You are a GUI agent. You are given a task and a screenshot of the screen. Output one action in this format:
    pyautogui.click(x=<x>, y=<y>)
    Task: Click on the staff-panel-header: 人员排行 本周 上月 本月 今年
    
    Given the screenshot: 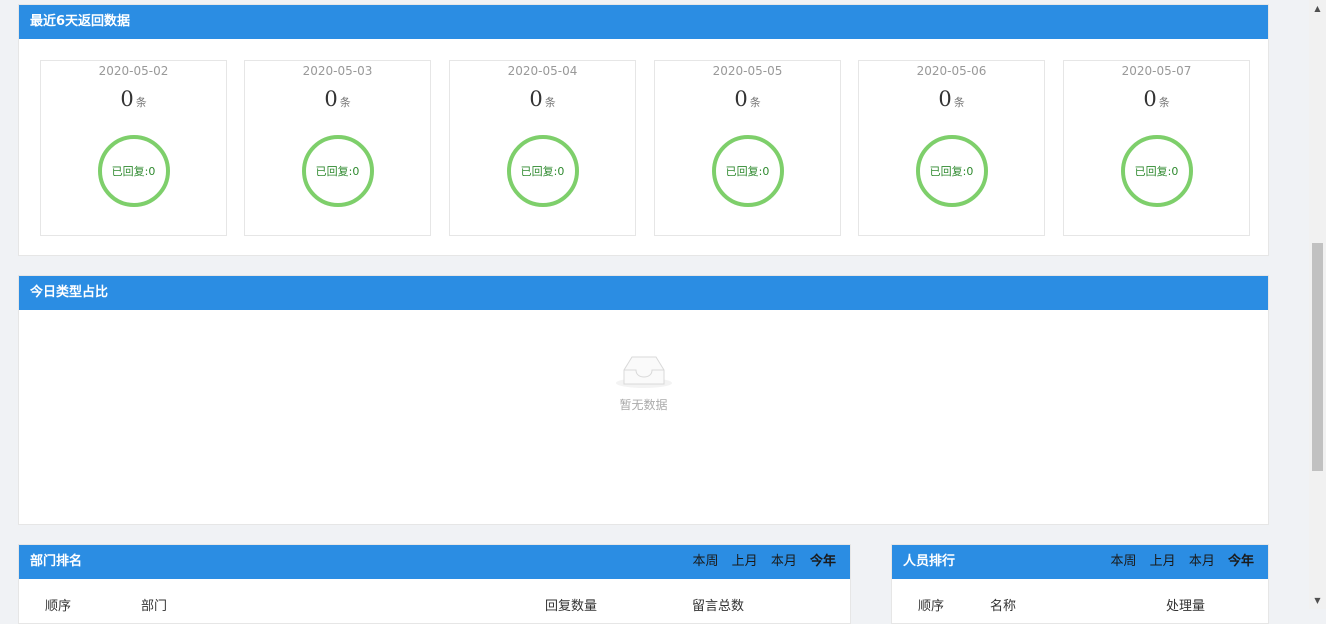 What is the action you would take?
    pyautogui.click(x=1080, y=562)
    